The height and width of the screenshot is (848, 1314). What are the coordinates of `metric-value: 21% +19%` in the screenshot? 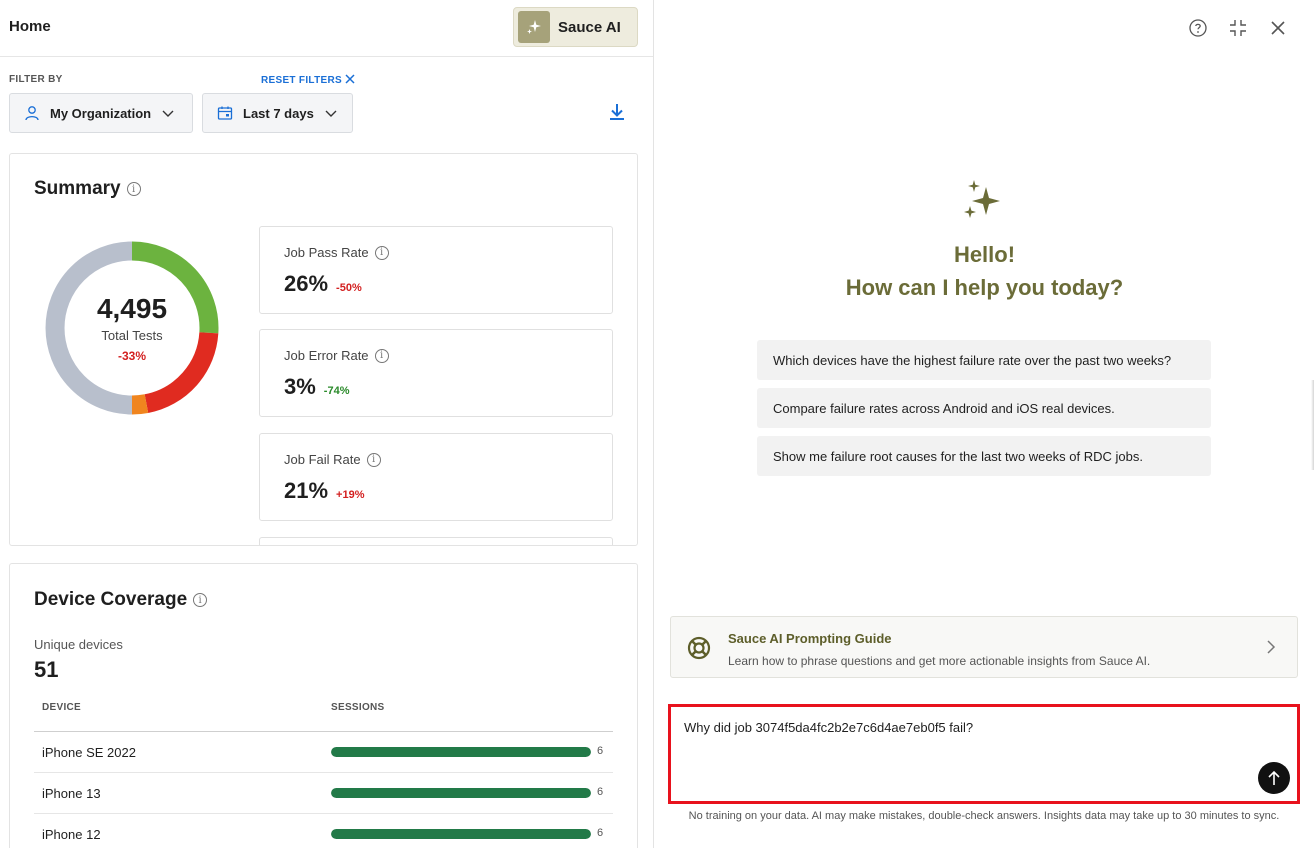 It's located at (324, 491).